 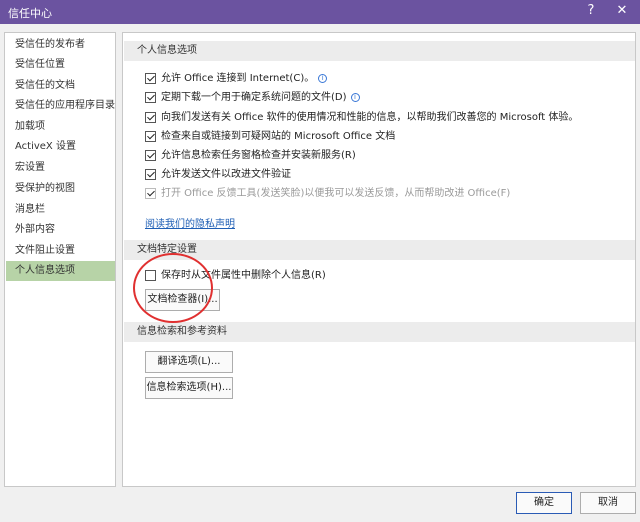 I want to click on sidebar-item-file-block: 文件阻止设置, so click(x=60, y=251).